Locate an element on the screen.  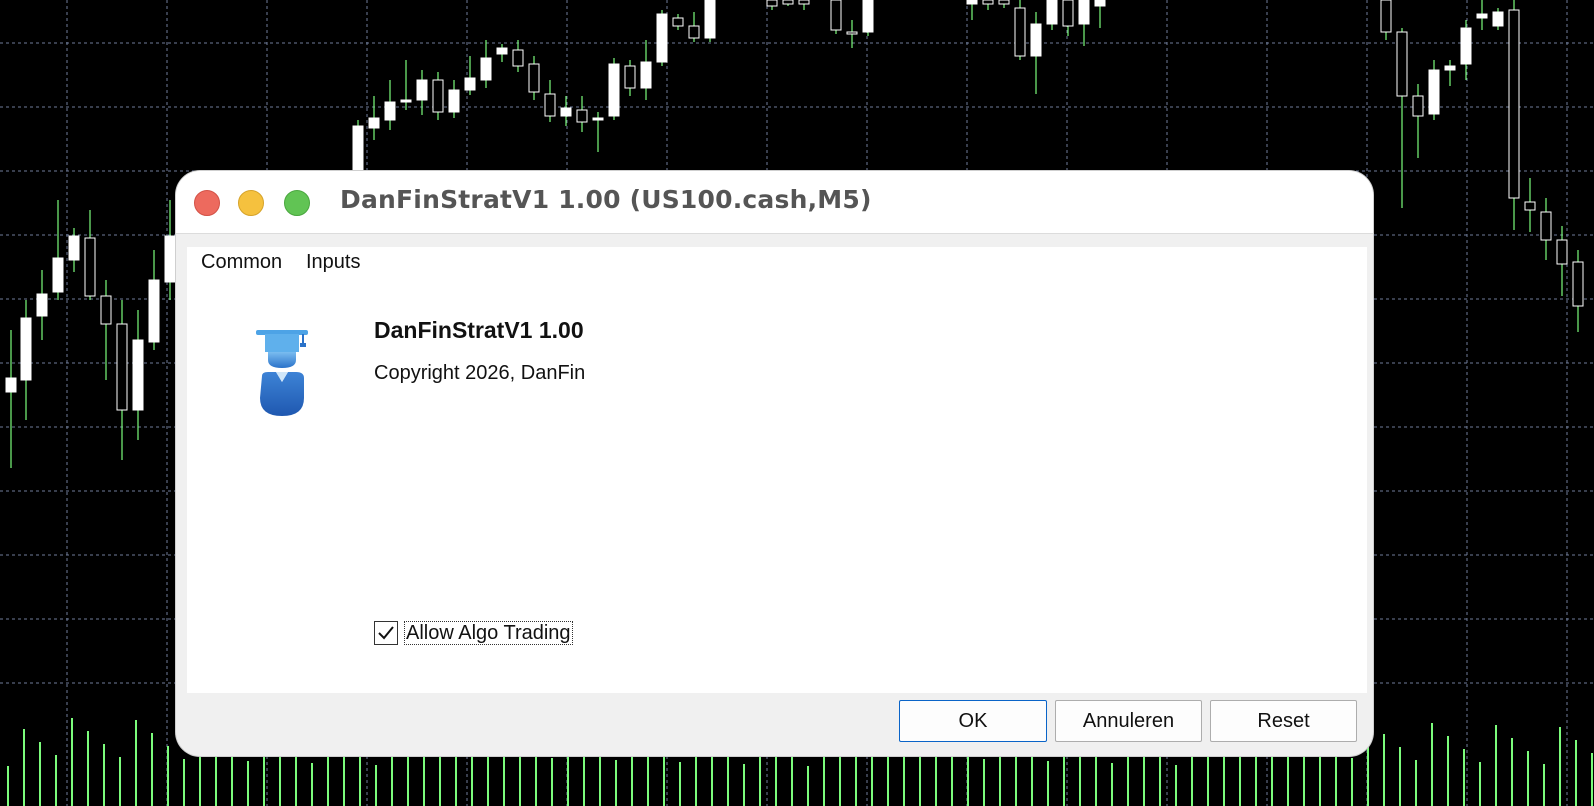
checkmark-icon is located at coordinates (386, 633).